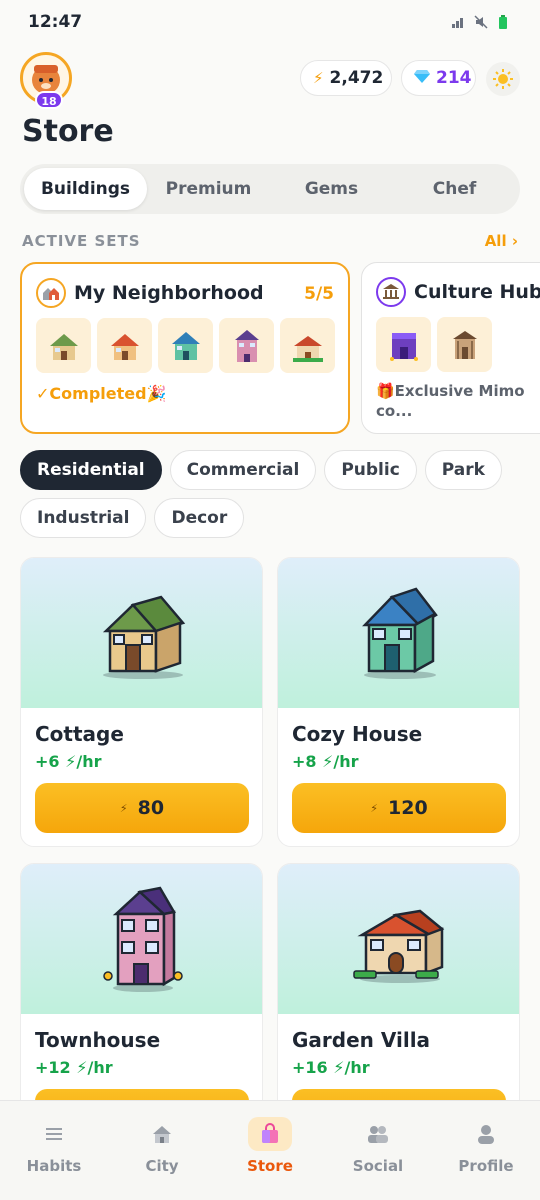 The width and height of the screenshot is (540, 1200). Describe the element at coordinates (270, 80) in the screenshot. I see `top-bar: 18 ⚡ 2,472 214` at that location.